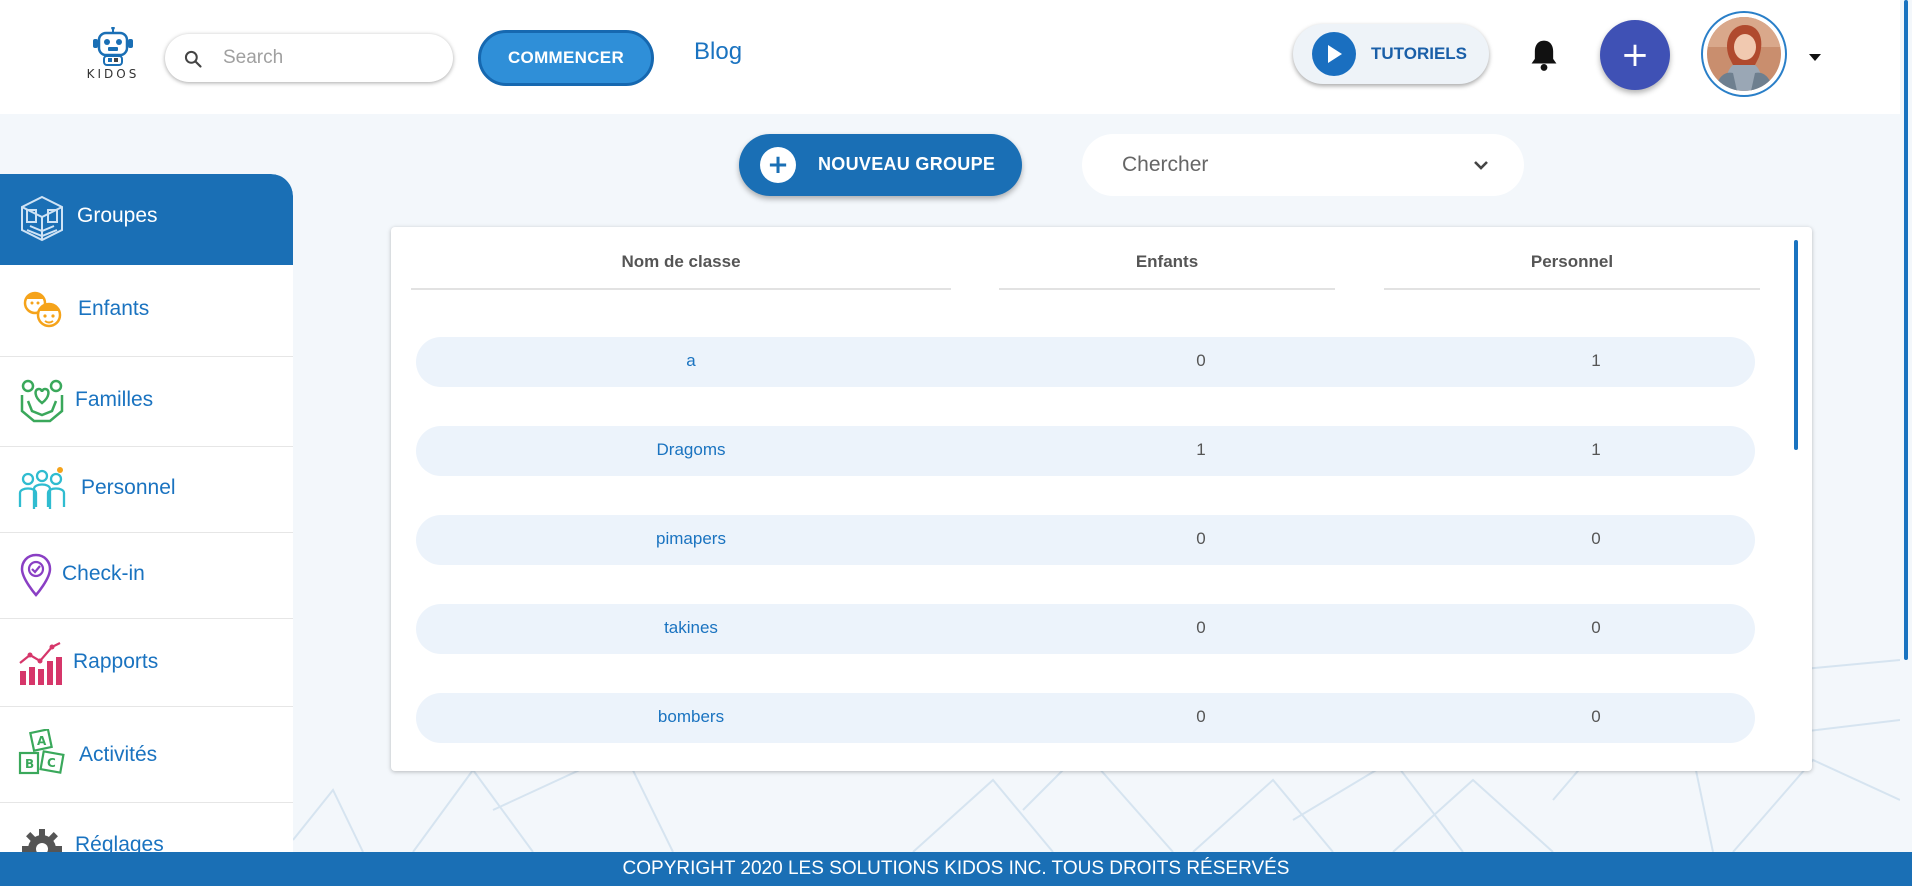 Image resolution: width=1912 pixels, height=886 pixels. I want to click on staff-people-icon, so click(42, 488).